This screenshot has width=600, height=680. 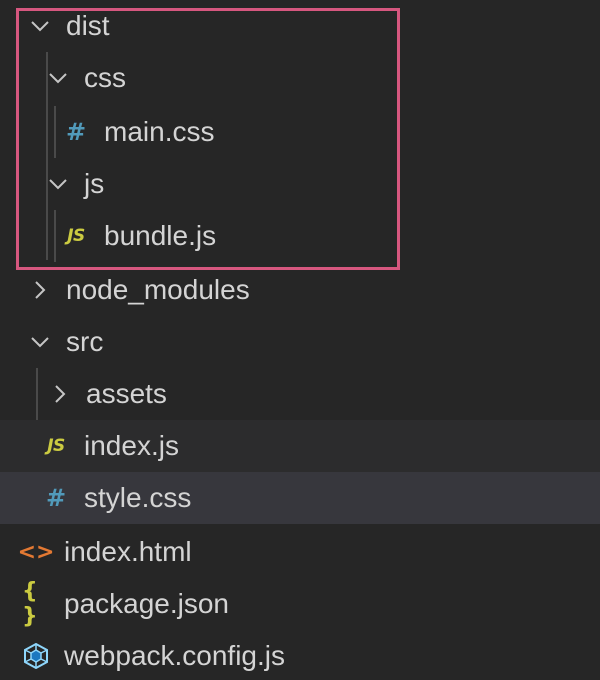 I want to click on tree-item-label: node_modules, so click(x=158, y=289).